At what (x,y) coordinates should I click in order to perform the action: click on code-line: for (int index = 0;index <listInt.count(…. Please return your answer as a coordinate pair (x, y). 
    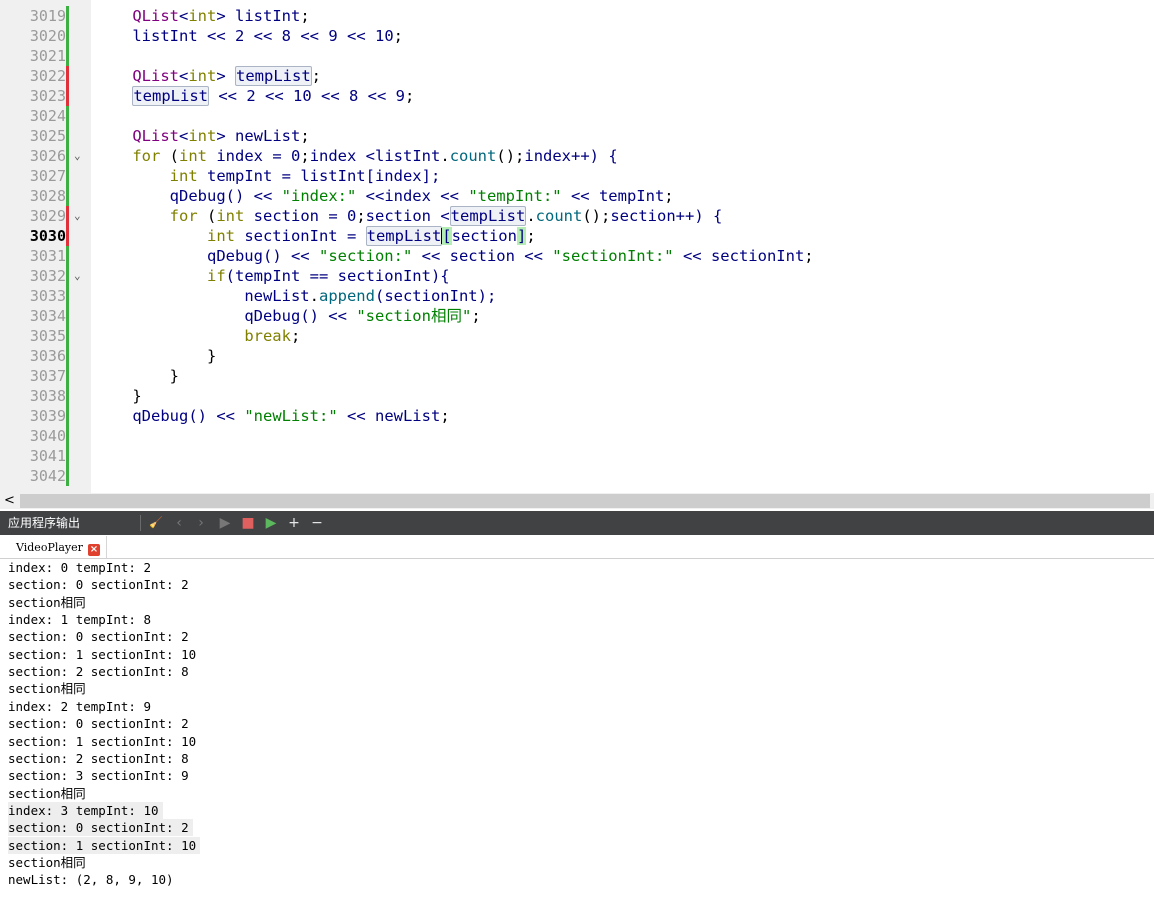
    Looking at the image, I should click on (356, 156).